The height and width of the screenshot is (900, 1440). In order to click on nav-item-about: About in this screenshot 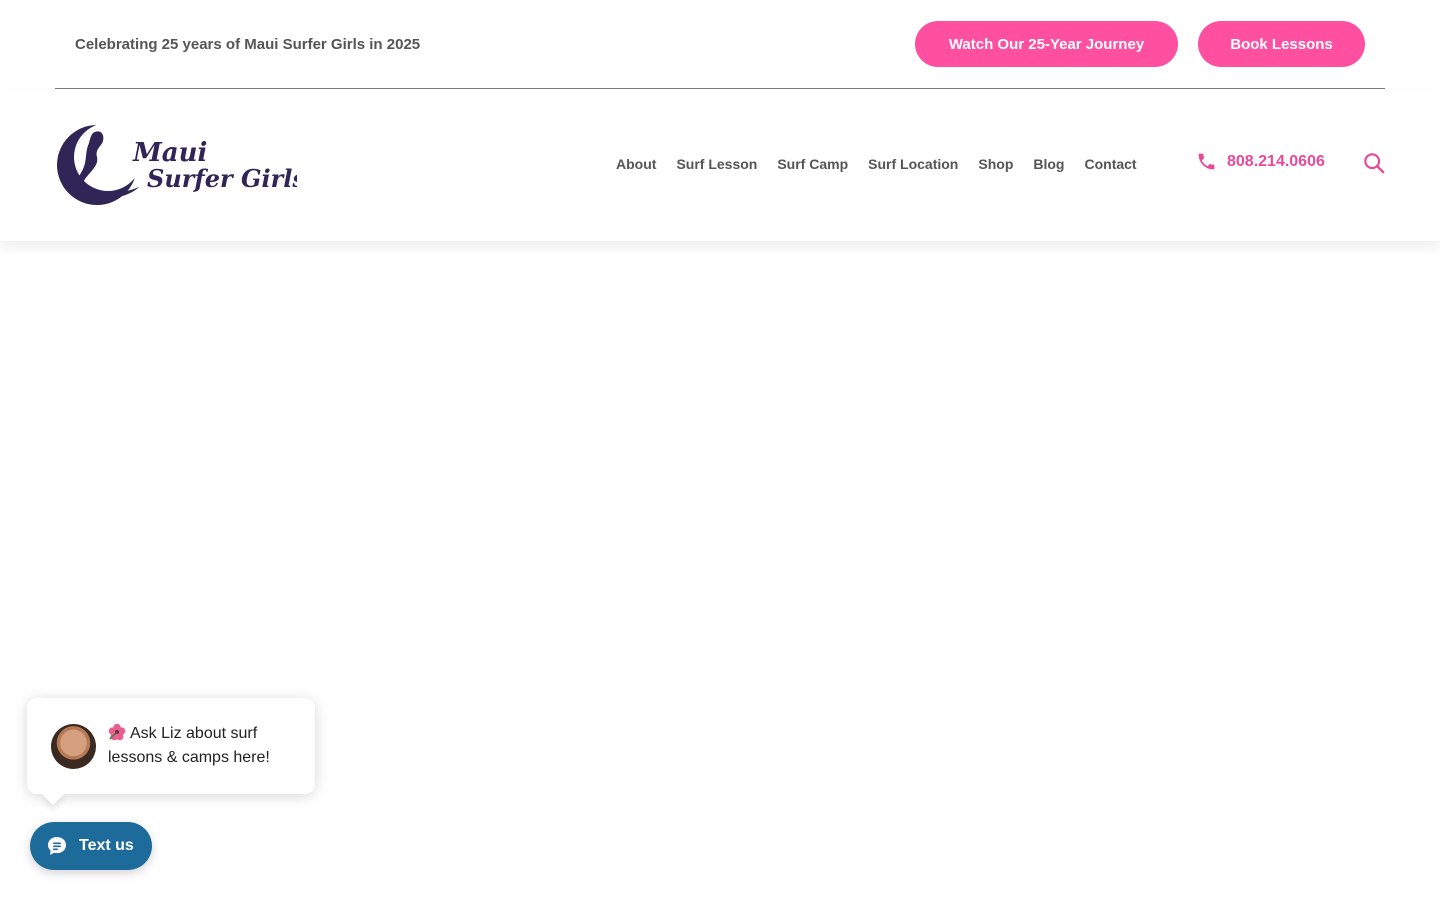, I will do `click(636, 164)`.